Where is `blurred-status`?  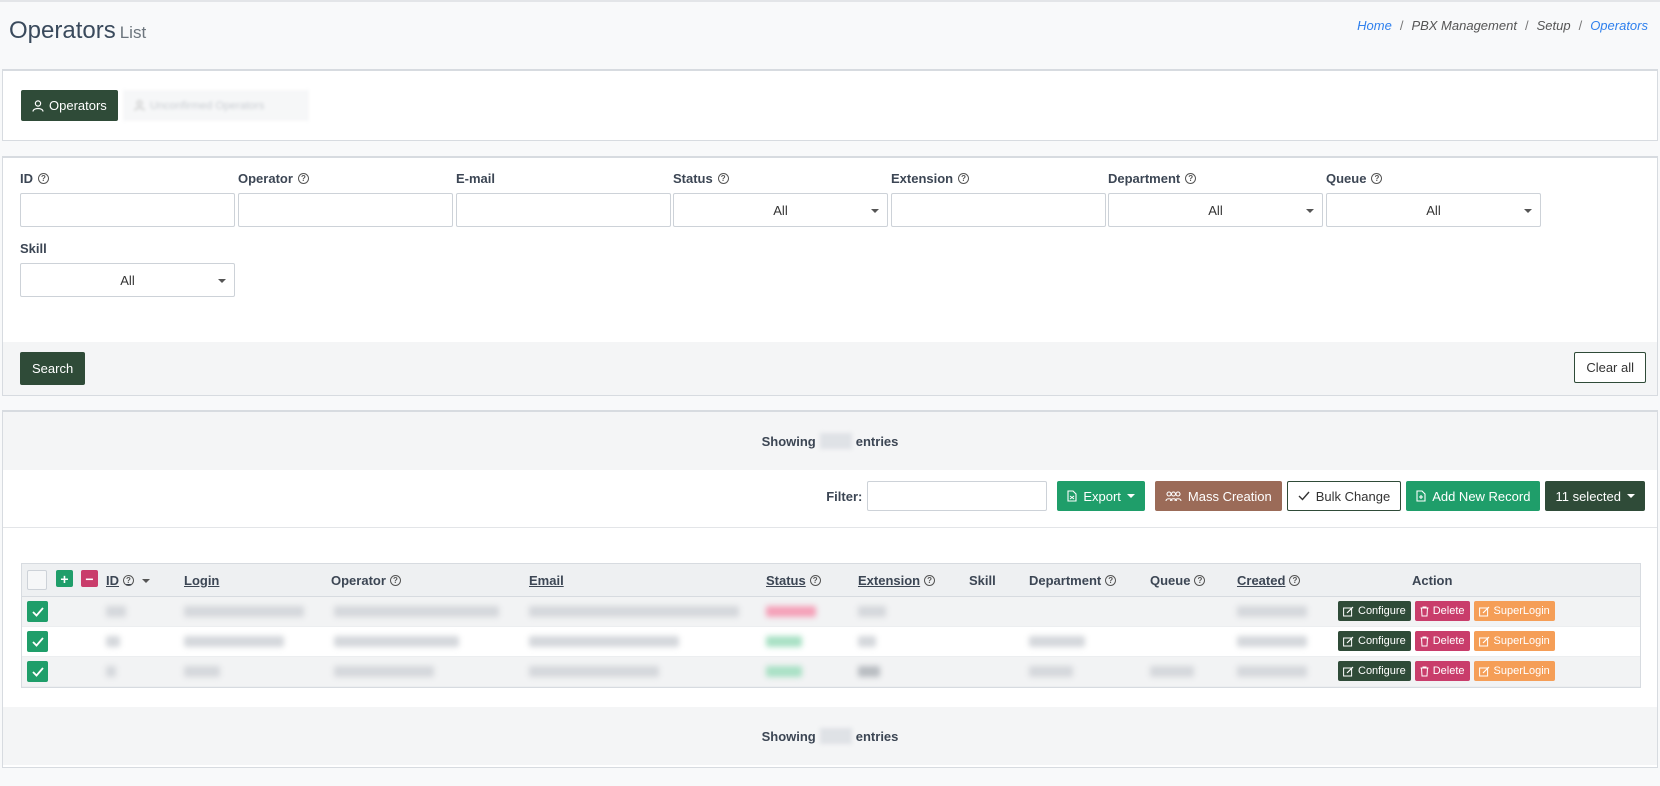 blurred-status is located at coordinates (784, 671).